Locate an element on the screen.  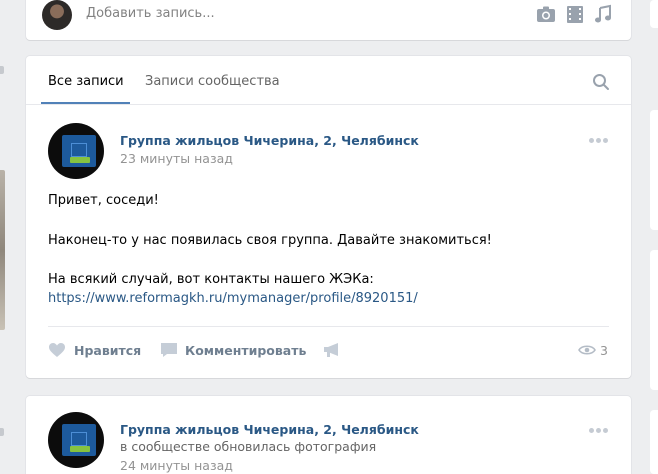
post-divider is located at coordinates (328, 326).